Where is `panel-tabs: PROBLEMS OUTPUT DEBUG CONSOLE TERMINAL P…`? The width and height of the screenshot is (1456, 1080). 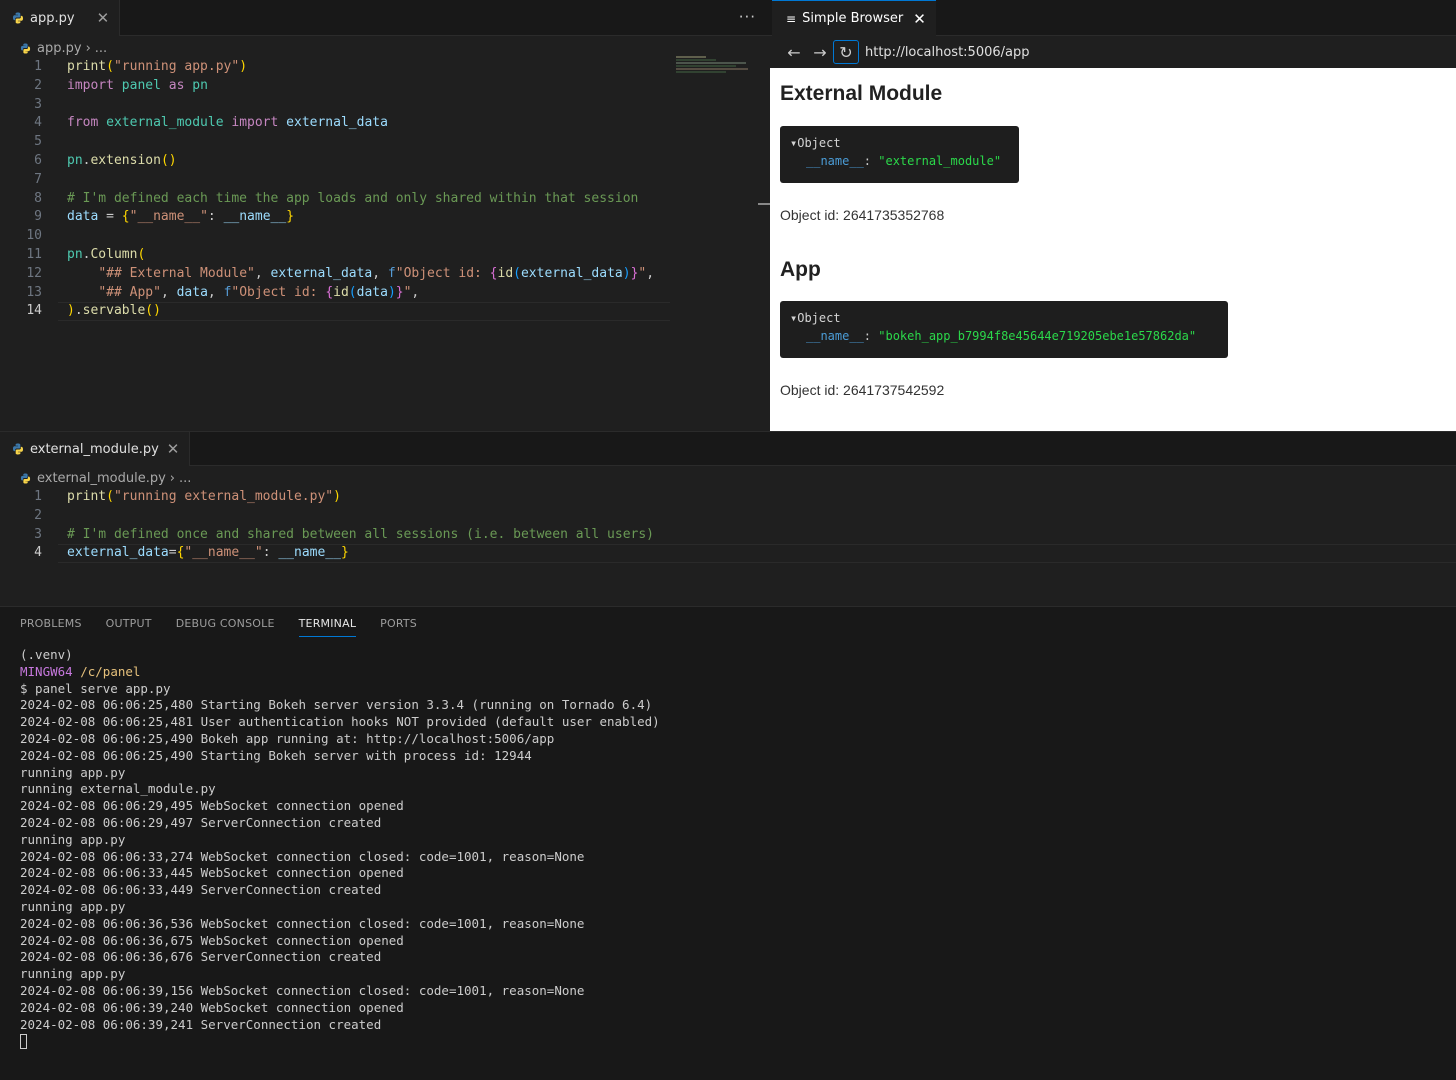
panel-tabs: PROBLEMS OUTPUT DEBUG CONSOLE TERMINAL P… is located at coordinates (230, 627).